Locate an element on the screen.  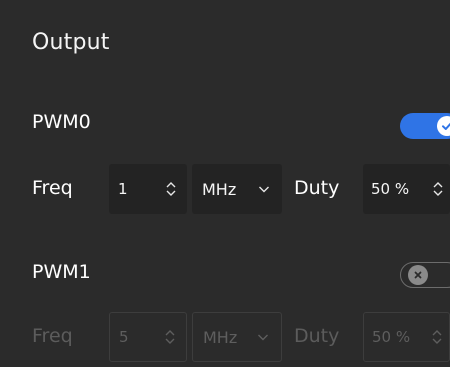
pwm1-duty-label: Duty is located at coordinates (317, 336).